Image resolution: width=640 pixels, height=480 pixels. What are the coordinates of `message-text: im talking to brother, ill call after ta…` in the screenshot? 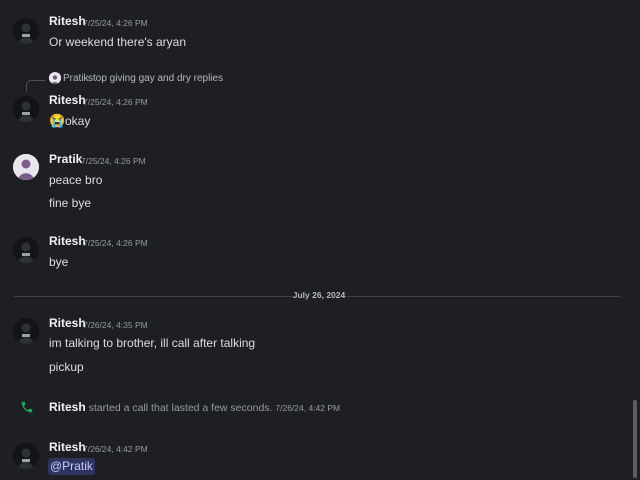 It's located at (152, 343).